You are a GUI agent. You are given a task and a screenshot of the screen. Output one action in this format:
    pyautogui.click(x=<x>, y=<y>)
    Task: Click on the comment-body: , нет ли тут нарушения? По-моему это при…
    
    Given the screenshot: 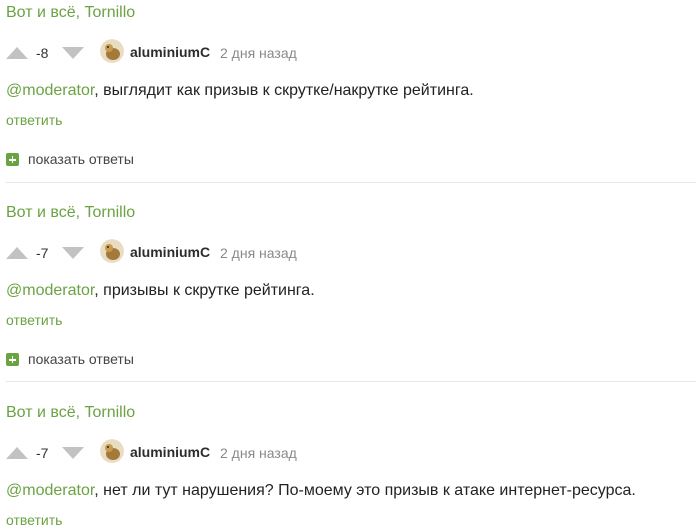 What is the action you would take?
    pyautogui.click(x=365, y=490)
    